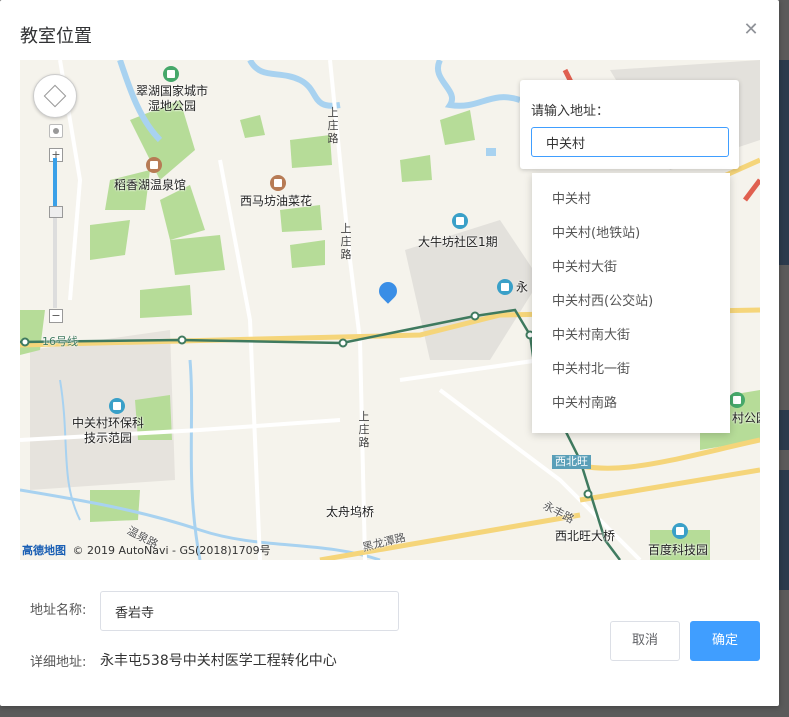 The width and height of the screenshot is (789, 717). I want to click on address-search-input, so click(630, 142).